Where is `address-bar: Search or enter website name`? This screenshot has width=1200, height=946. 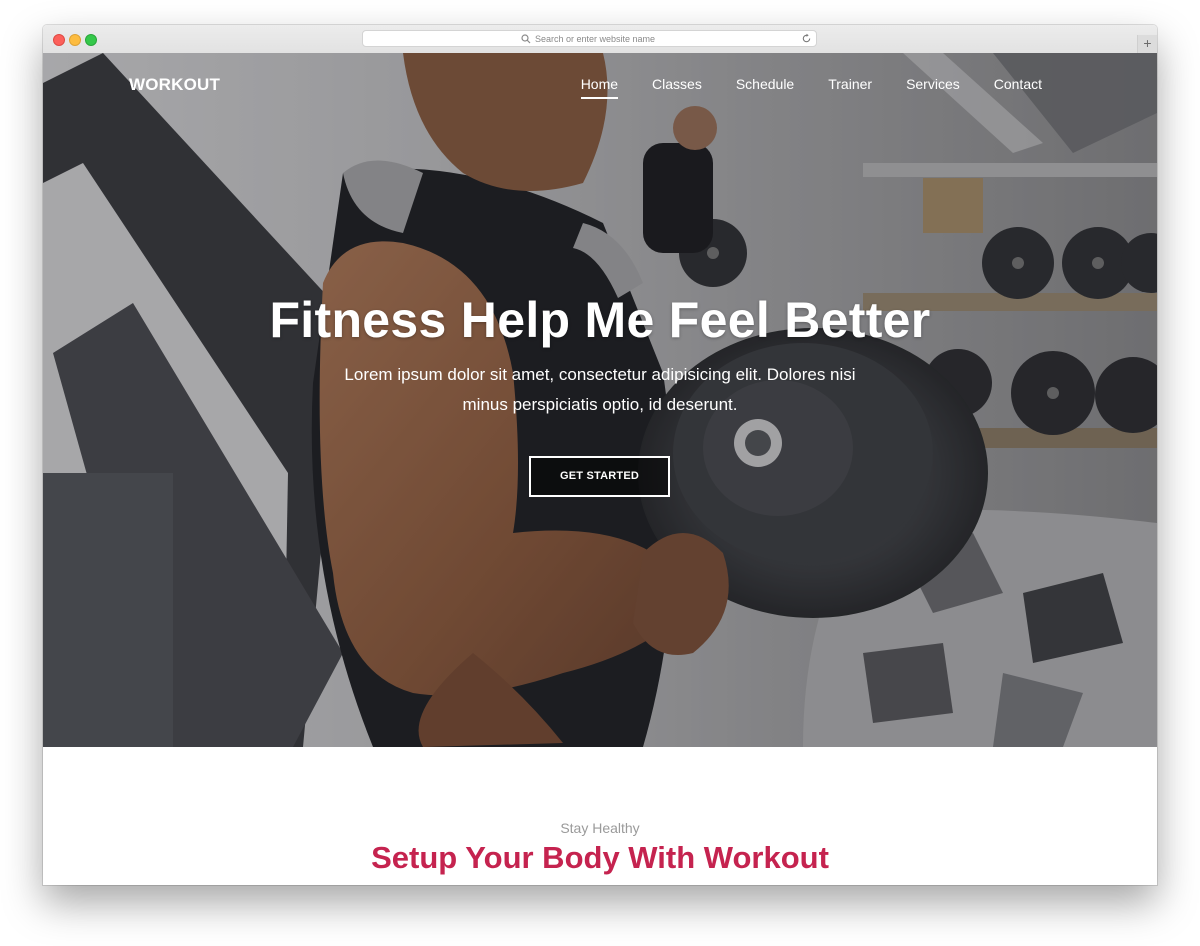
address-bar: Search or enter website name is located at coordinates (589, 38).